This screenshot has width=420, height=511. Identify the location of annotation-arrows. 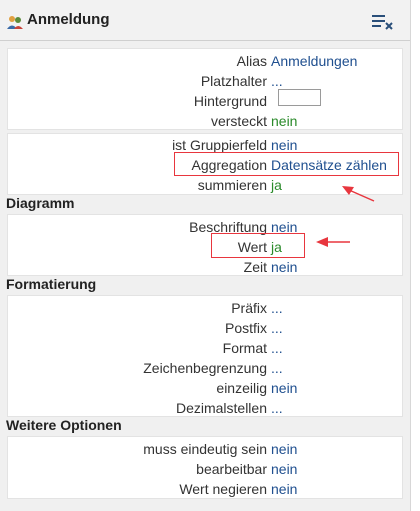
(345, 216).